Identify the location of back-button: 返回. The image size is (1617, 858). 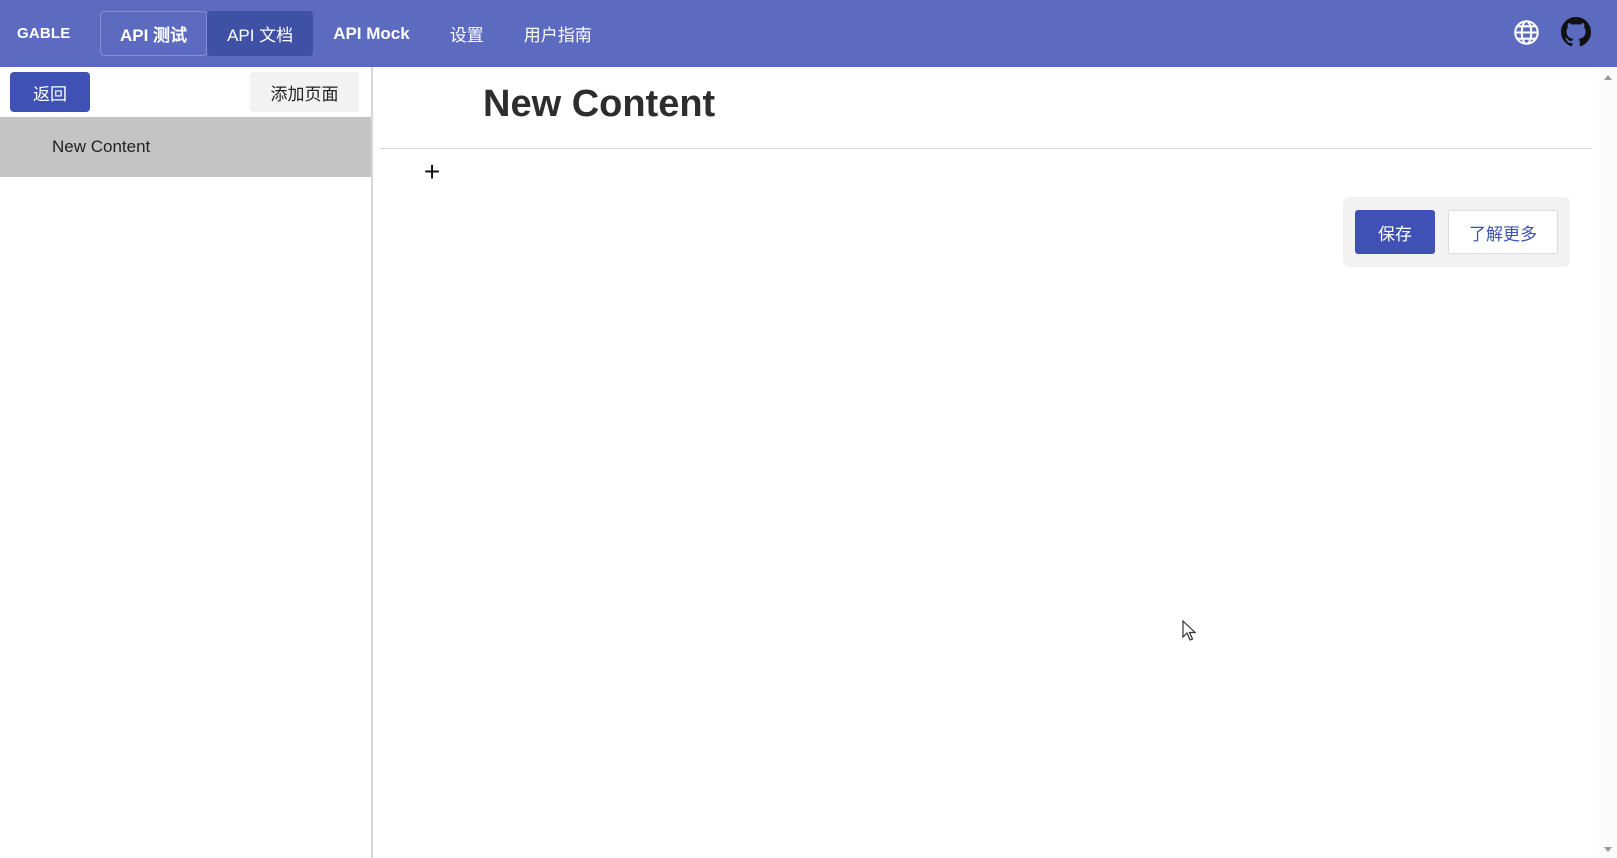
(50, 92).